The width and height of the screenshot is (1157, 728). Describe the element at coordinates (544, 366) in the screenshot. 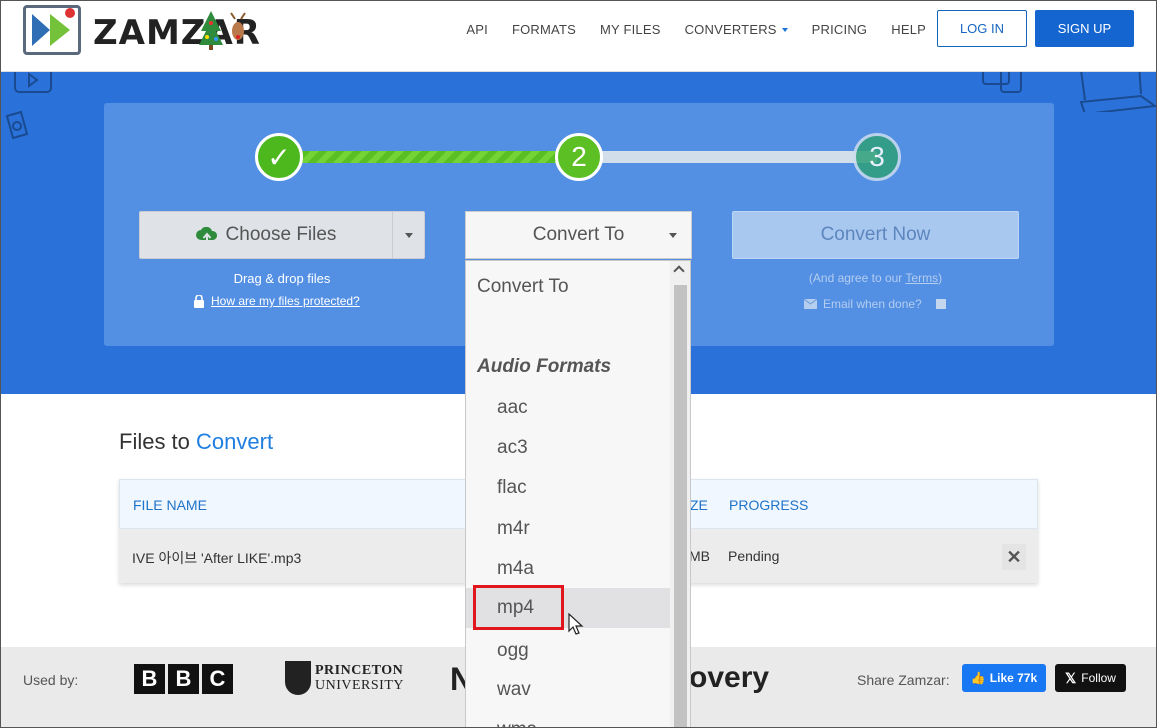

I see `audio-formats-group-label: Audio Formats` at that location.